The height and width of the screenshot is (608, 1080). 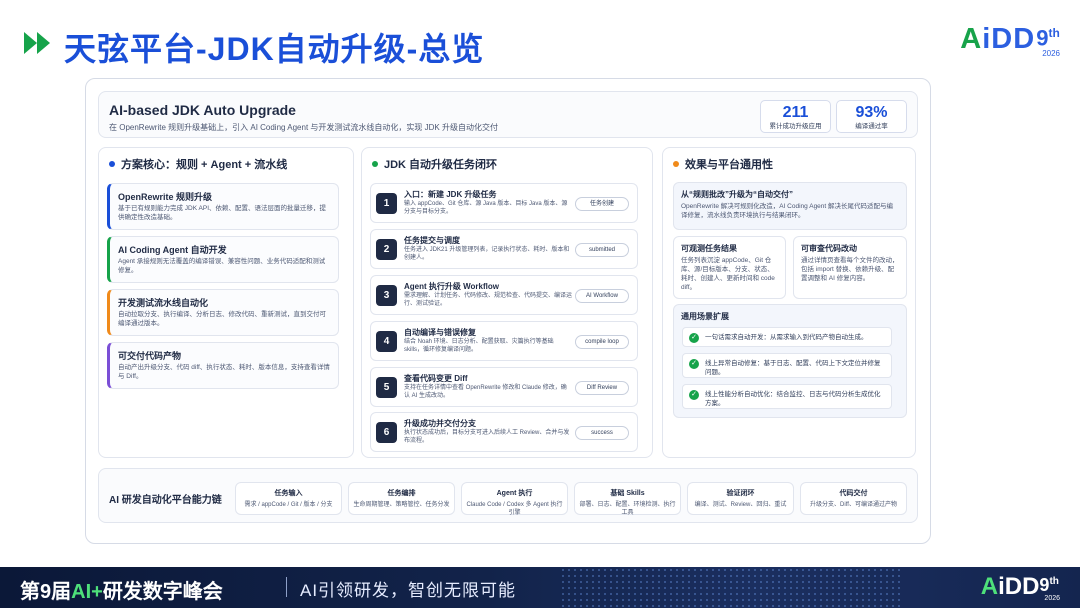 What do you see at coordinates (514, 493) in the screenshot?
I see `chain-item-title: Agent 执行` at bounding box center [514, 493].